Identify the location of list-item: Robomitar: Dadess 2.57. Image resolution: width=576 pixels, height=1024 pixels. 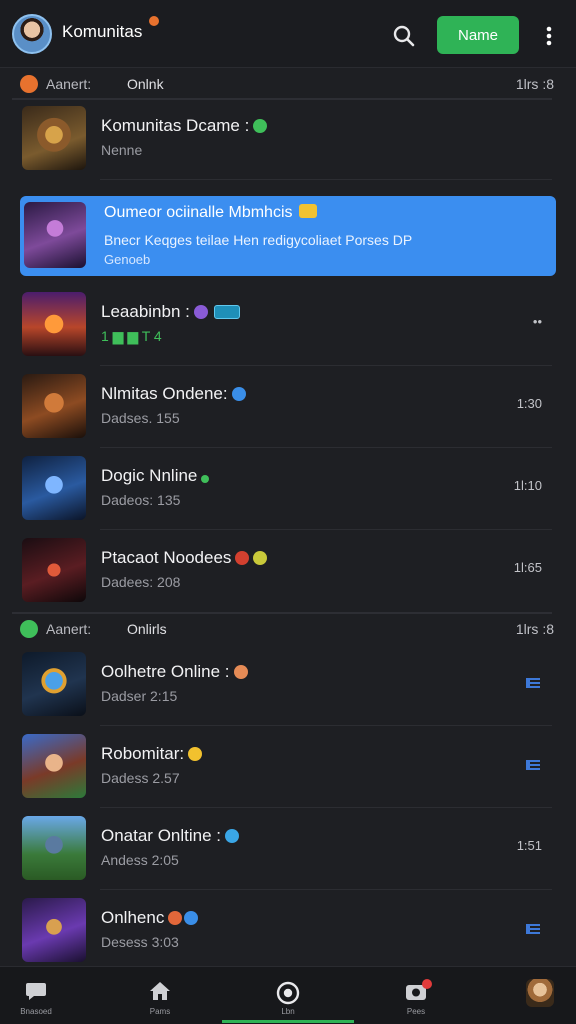
(282, 767).